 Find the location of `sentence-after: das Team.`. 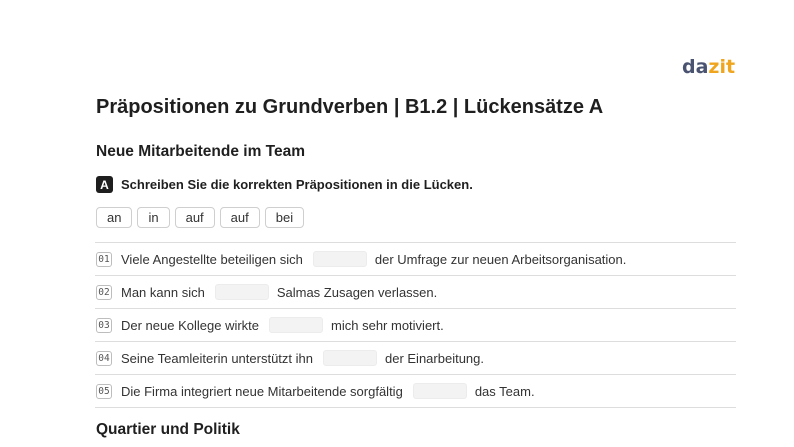

sentence-after: das Team. is located at coordinates (504, 391).